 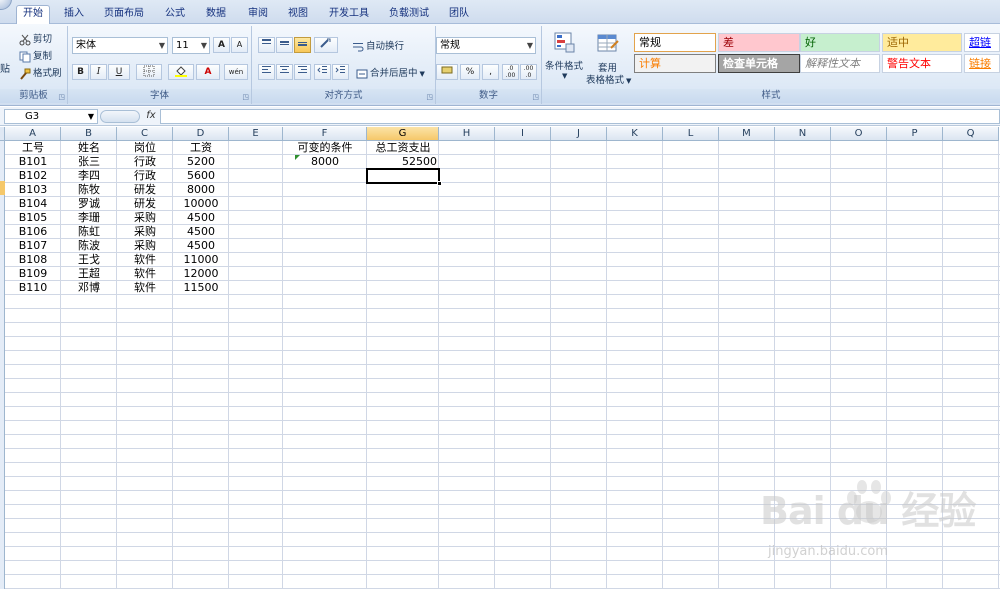 I want to click on increase-indent-button, so click(x=340, y=72).